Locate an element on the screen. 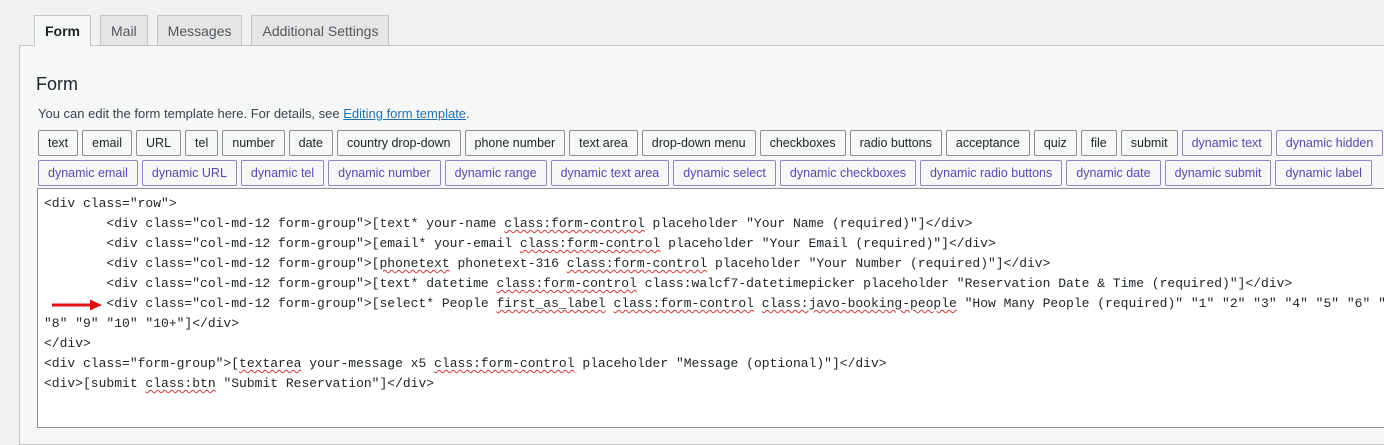  code-text: placeholder "Message (optional)"]</div> is located at coordinates (730, 363).